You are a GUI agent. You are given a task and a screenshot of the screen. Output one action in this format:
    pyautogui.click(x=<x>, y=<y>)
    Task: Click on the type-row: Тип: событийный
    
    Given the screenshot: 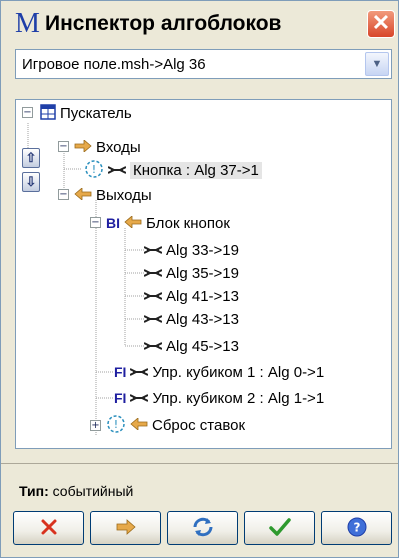 What is the action you would take?
    pyautogui.click(x=76, y=491)
    